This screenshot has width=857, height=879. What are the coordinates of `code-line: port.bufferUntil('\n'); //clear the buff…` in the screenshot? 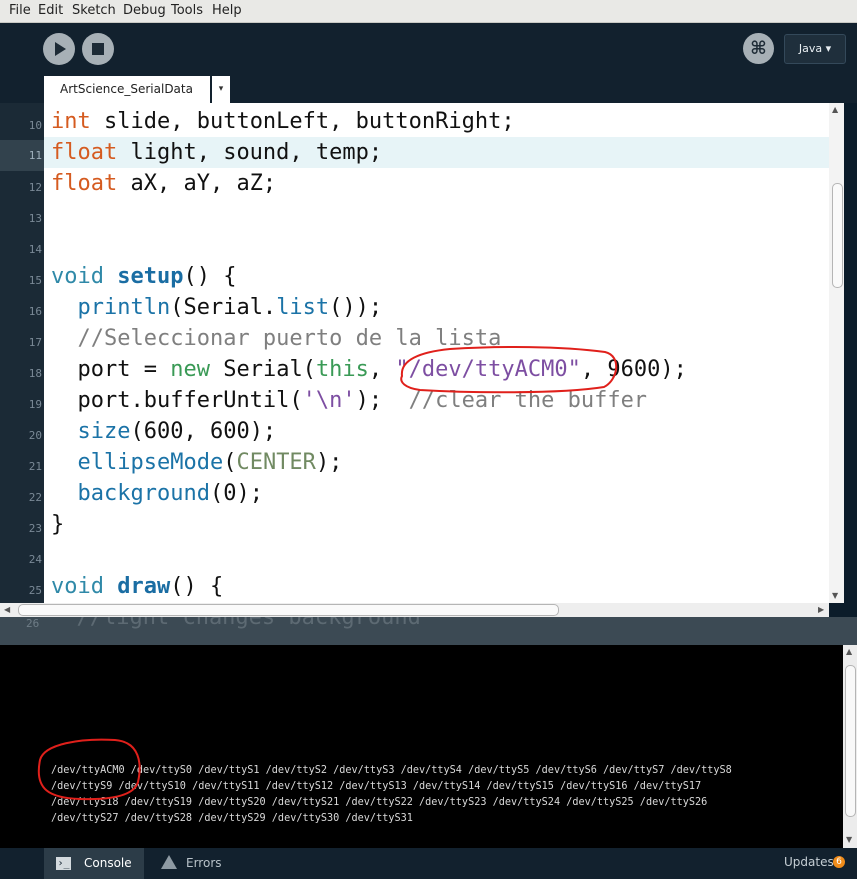 It's located at (362, 400).